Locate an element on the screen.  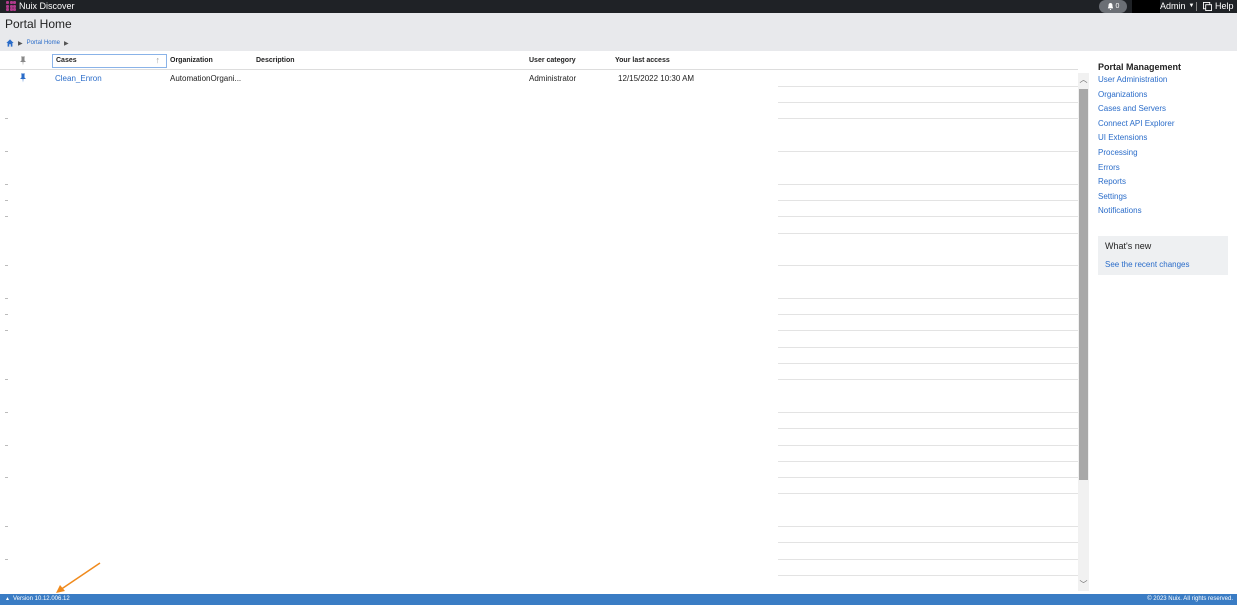
nuix-logo-icon is located at coordinates (11, 6).